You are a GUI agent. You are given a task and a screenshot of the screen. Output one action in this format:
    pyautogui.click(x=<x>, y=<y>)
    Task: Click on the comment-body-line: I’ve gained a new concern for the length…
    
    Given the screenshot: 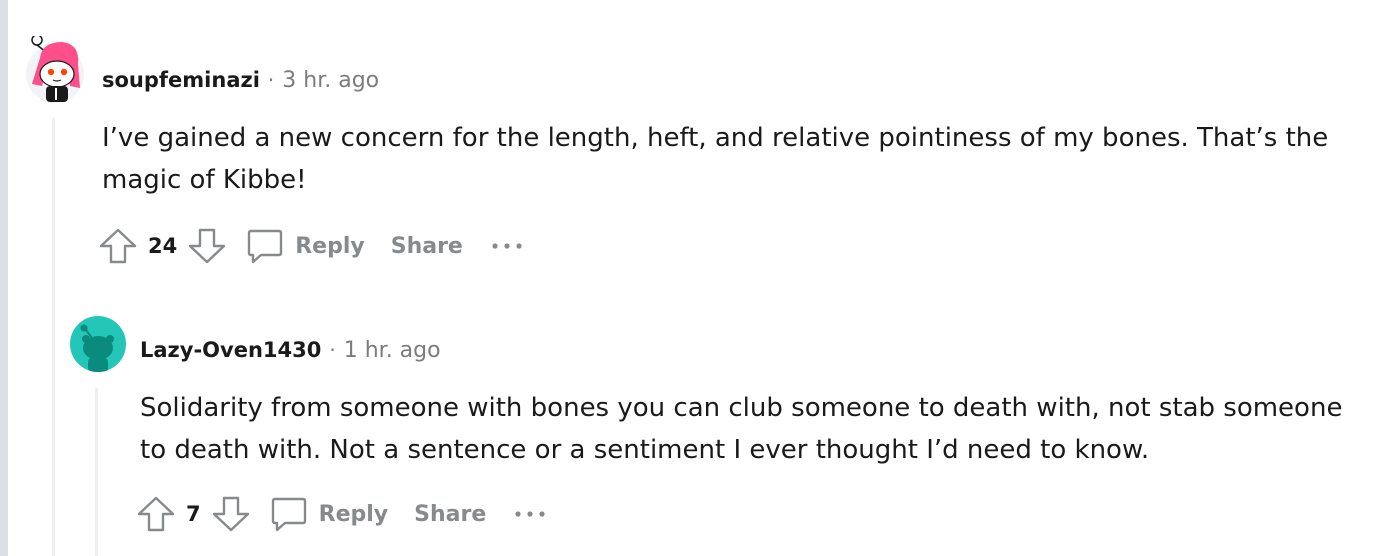 What is the action you would take?
    pyautogui.click(x=715, y=138)
    